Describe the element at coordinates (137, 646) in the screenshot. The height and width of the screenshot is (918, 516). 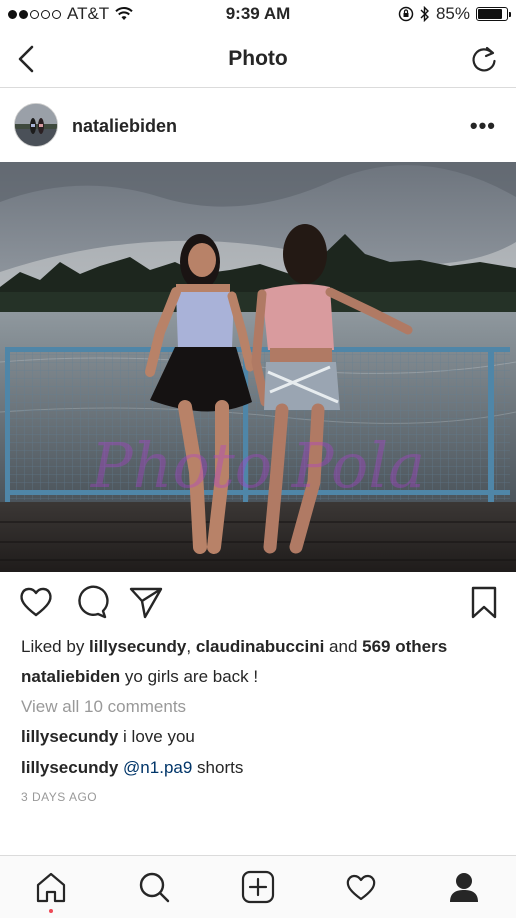
I see `liker-link: lillysecundy` at that location.